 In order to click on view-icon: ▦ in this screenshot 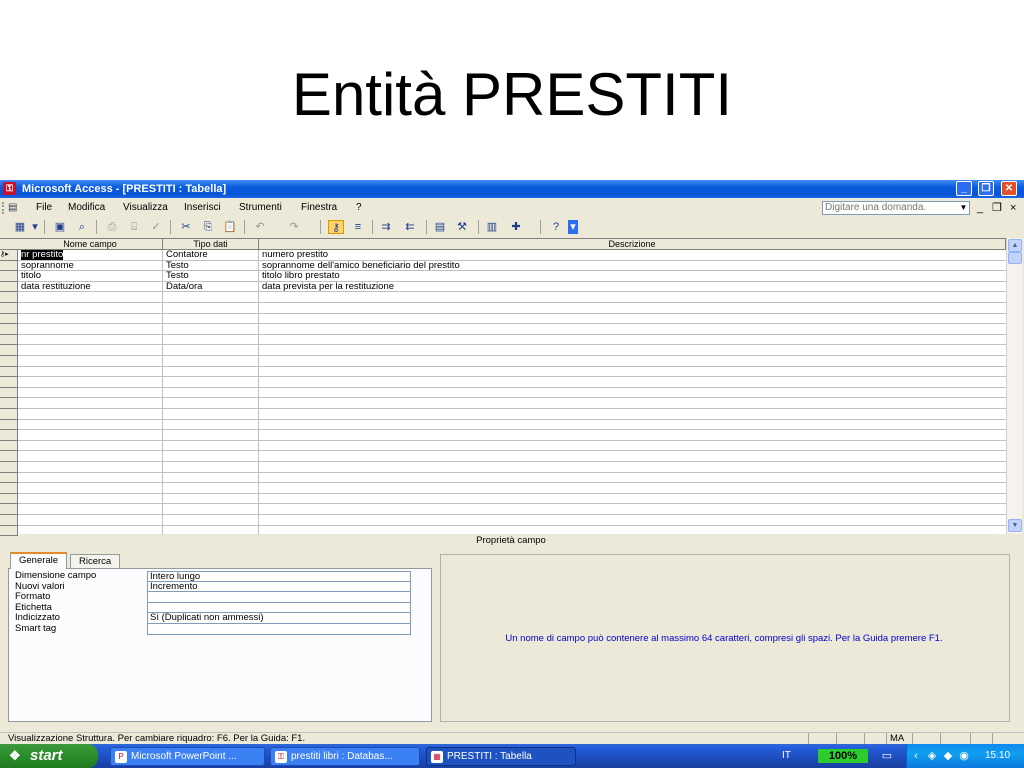, I will do `click(20, 227)`.